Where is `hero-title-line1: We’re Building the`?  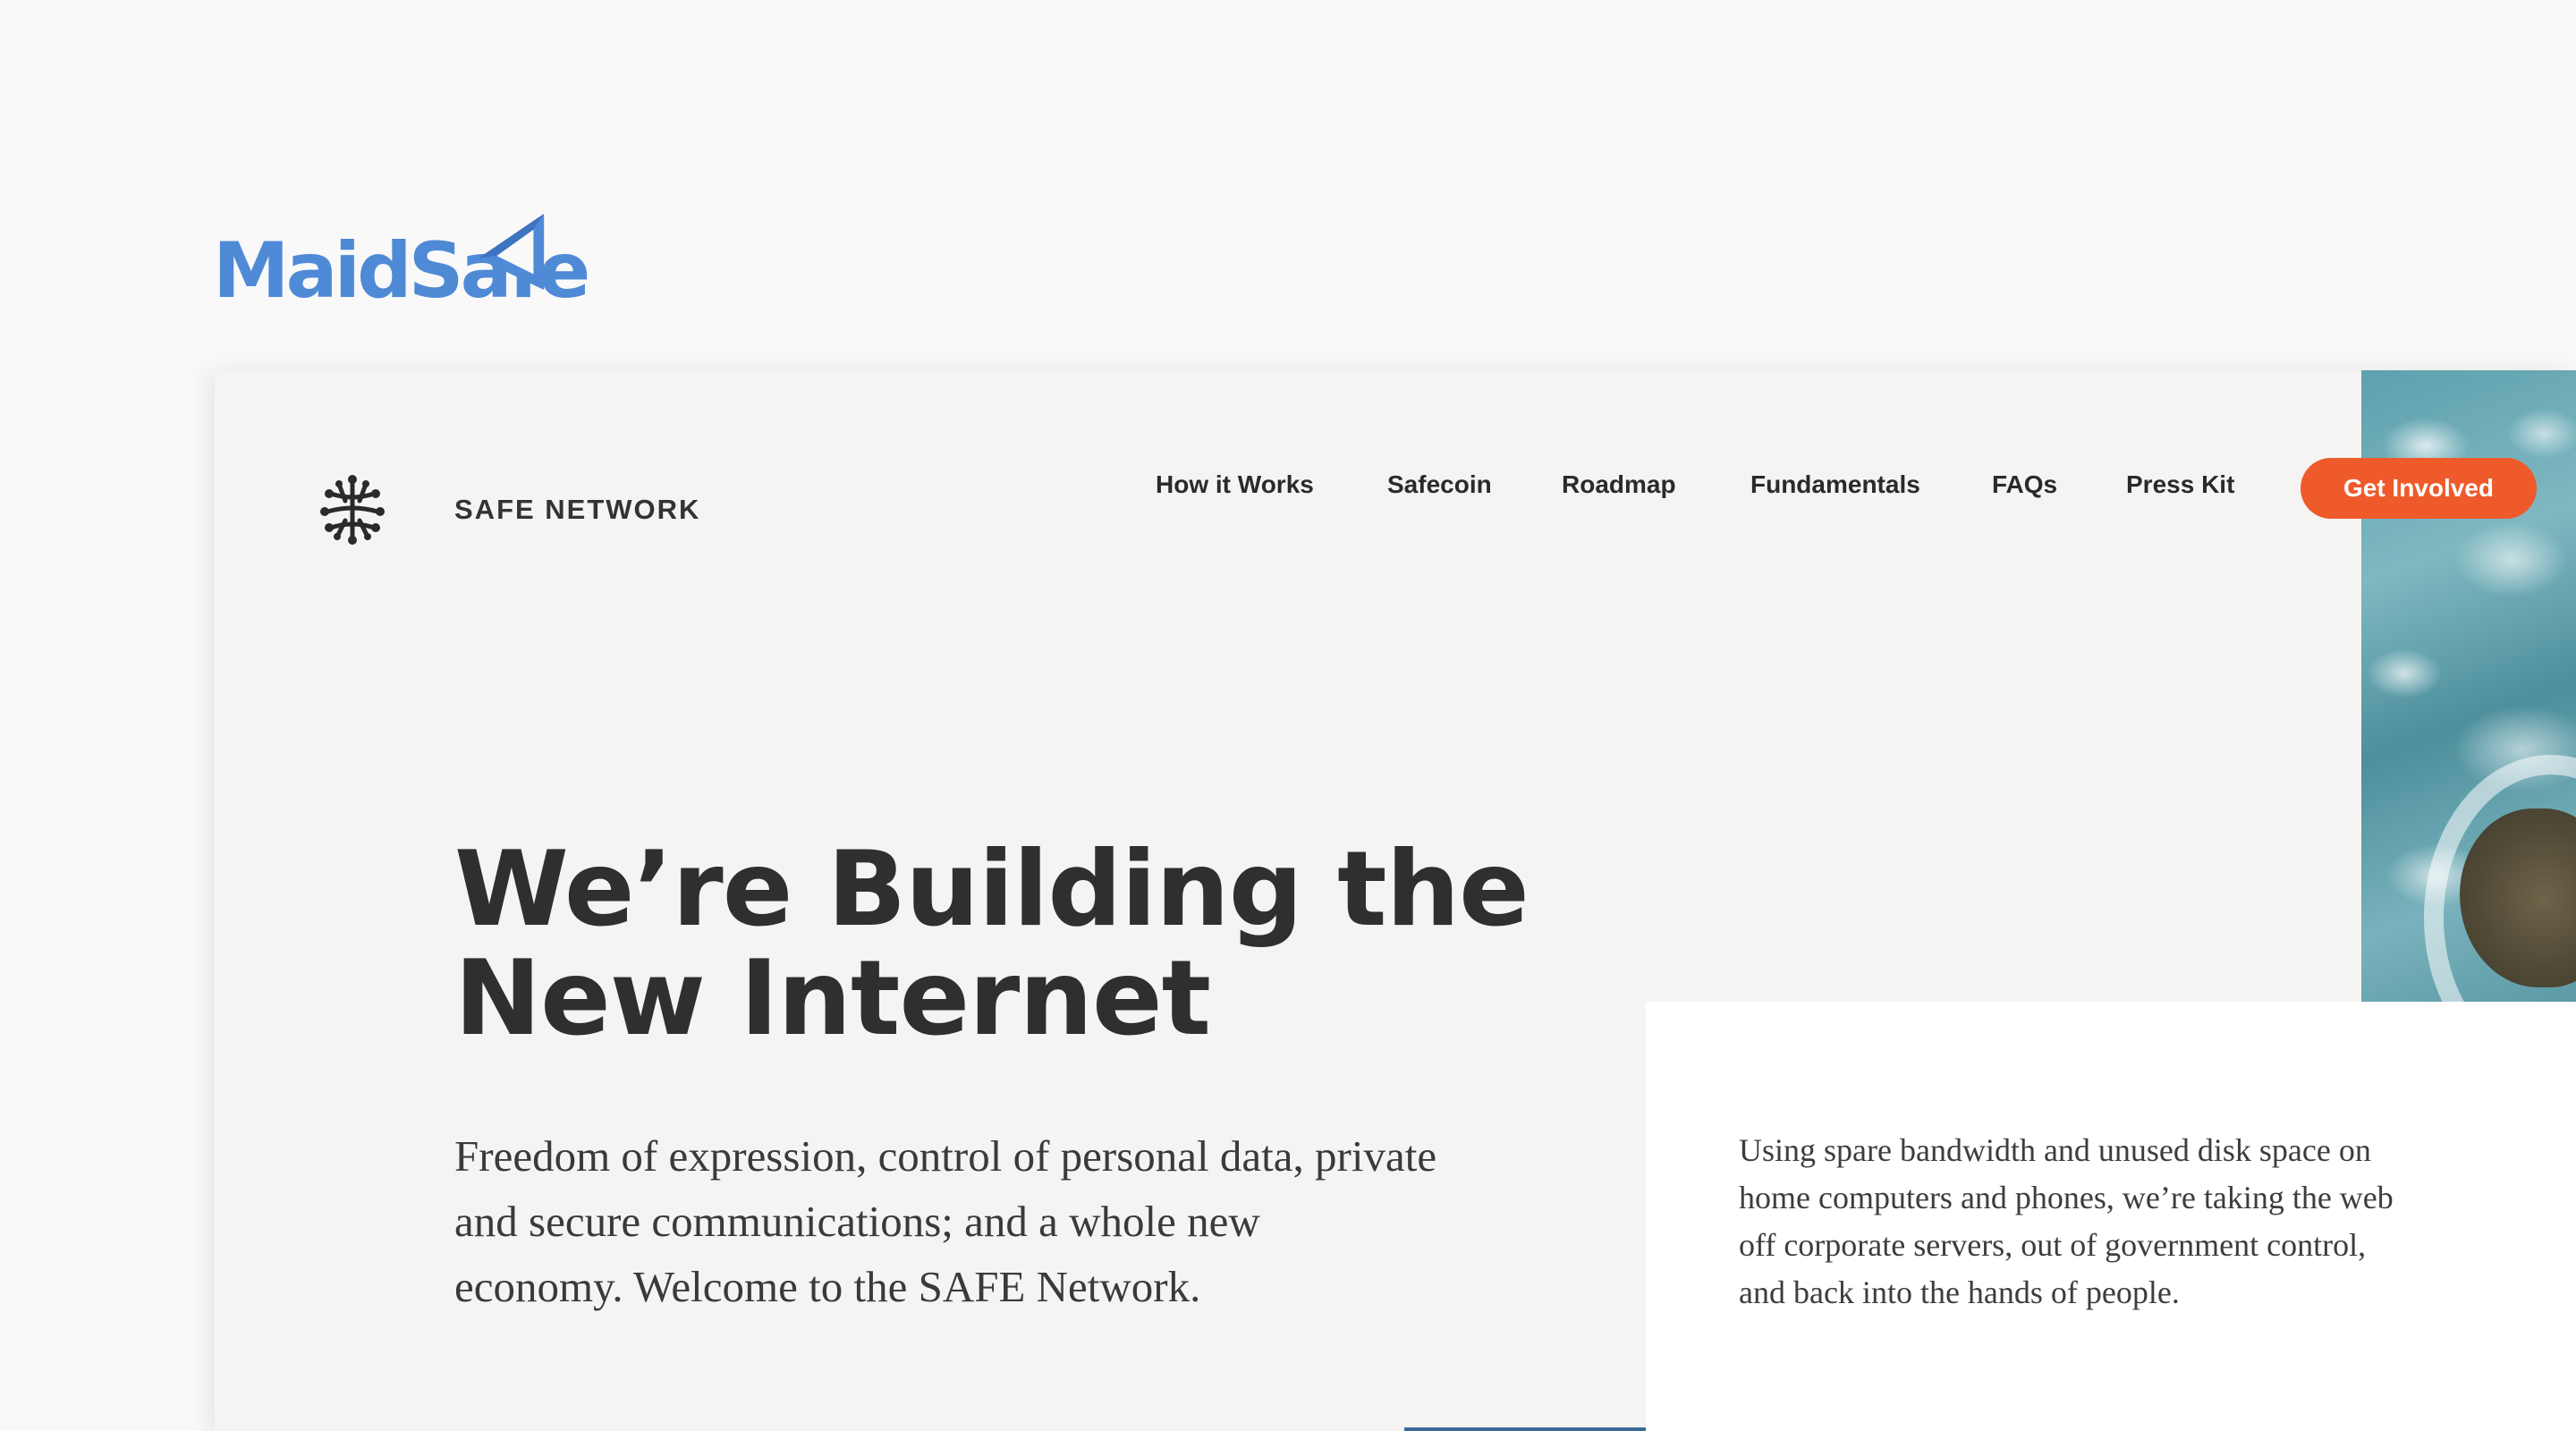 hero-title-line1: We’re Building the is located at coordinates (992, 890).